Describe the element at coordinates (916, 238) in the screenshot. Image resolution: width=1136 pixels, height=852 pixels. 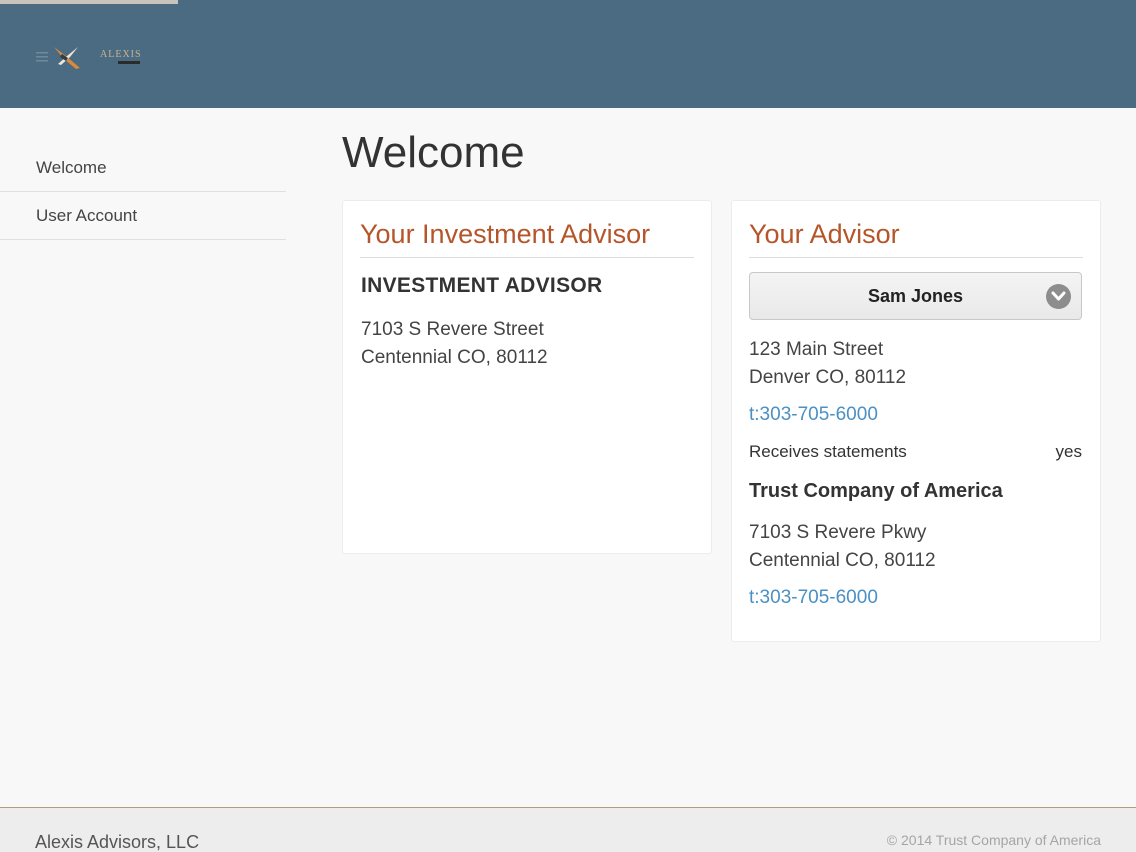
I see `advisor-card-title: Your Advisor` at that location.